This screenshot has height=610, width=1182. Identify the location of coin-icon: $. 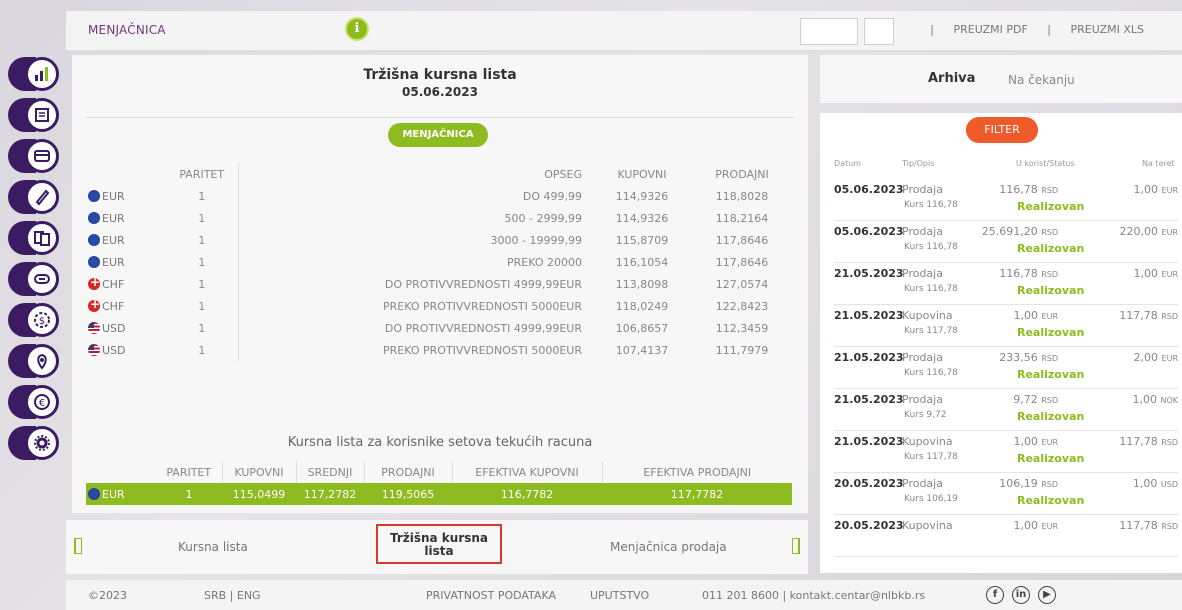
(42, 320).